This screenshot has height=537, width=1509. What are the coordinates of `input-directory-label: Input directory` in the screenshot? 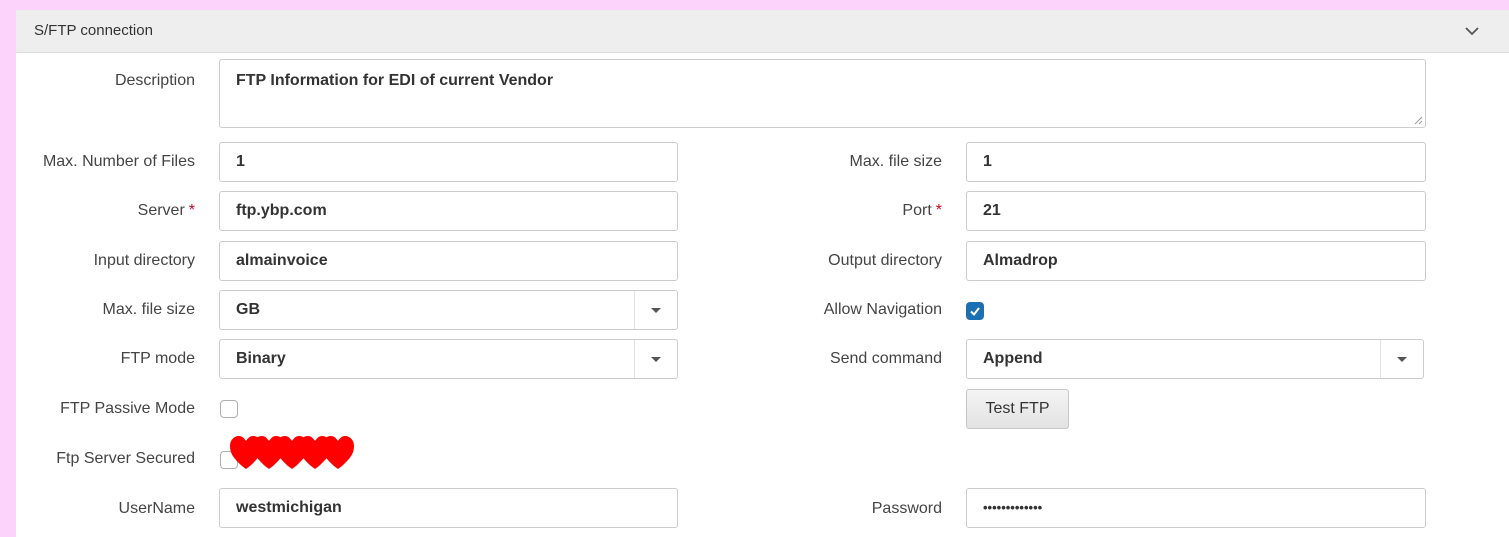 It's located at (144, 260).